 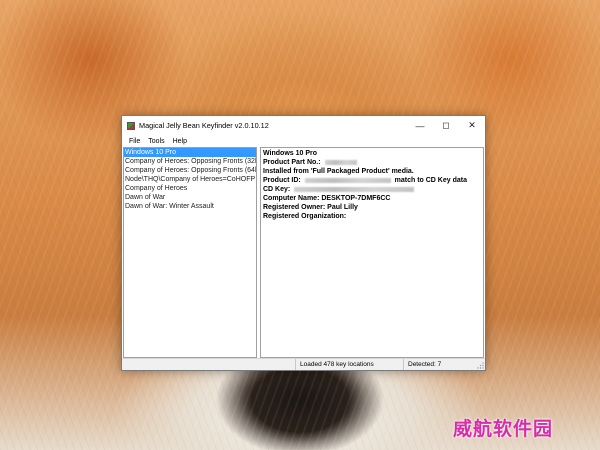 What do you see at coordinates (347, 180) in the screenshot?
I see `redacted-product-id` at bounding box center [347, 180].